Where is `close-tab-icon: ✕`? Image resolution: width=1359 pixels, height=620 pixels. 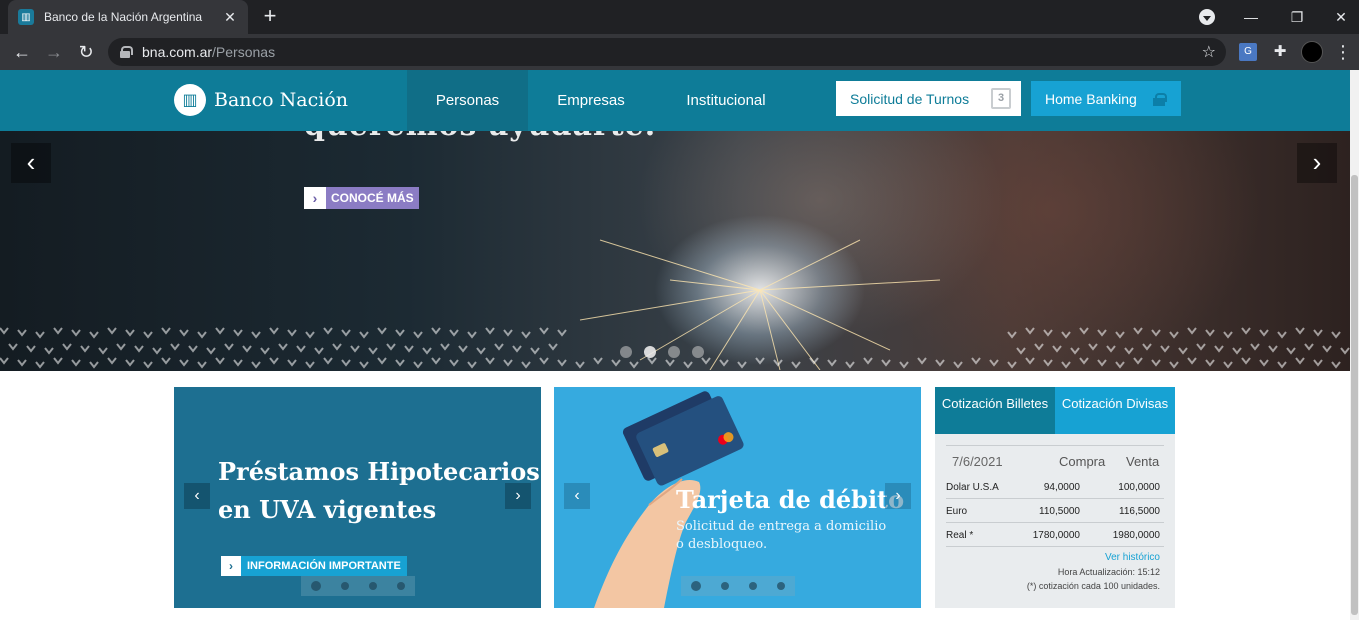
close-tab-icon: ✕ is located at coordinates (230, 17).